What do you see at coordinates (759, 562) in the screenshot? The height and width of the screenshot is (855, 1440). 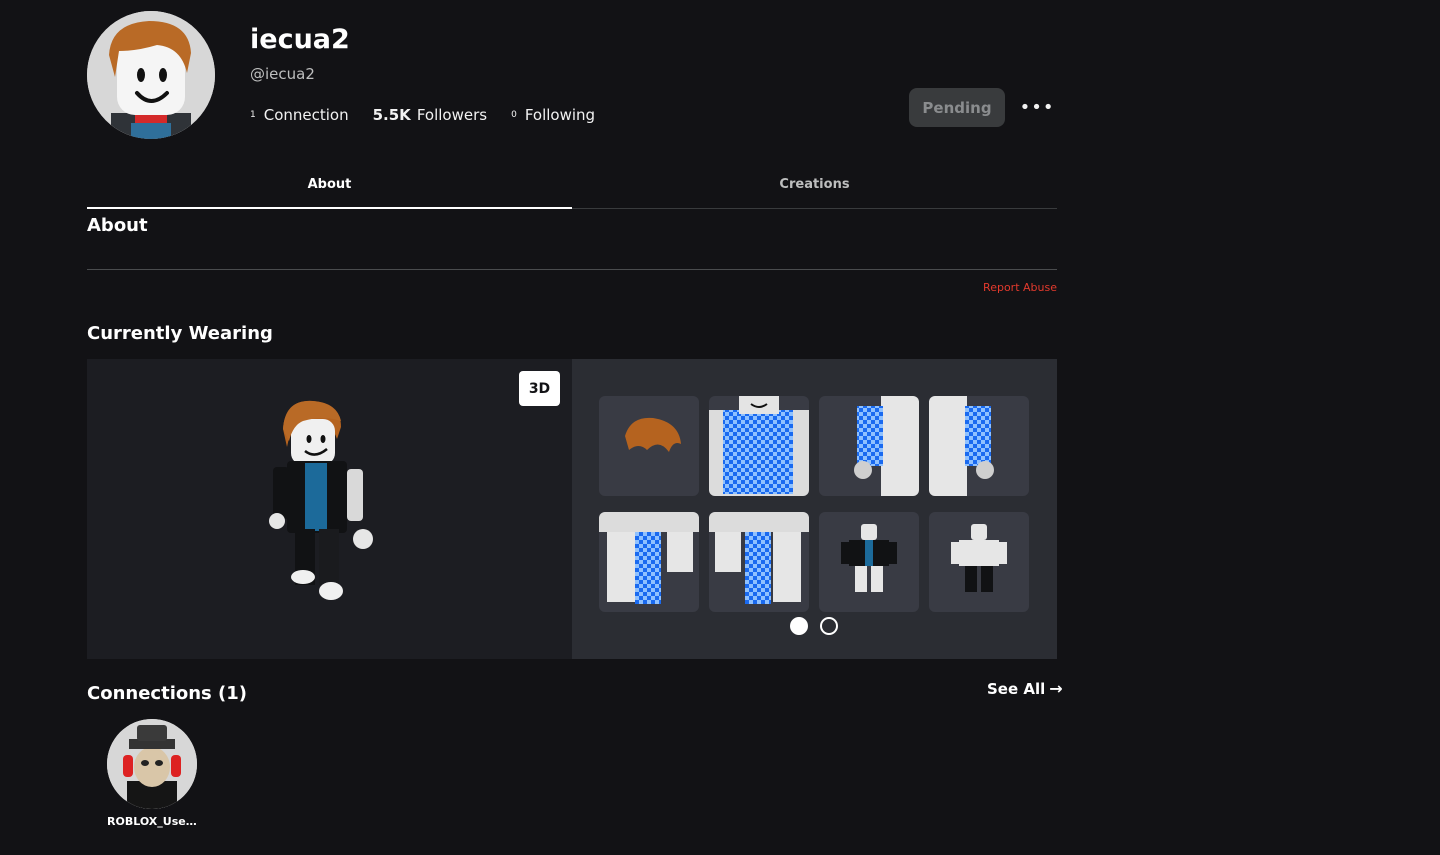 I see `item-right-leg` at bounding box center [759, 562].